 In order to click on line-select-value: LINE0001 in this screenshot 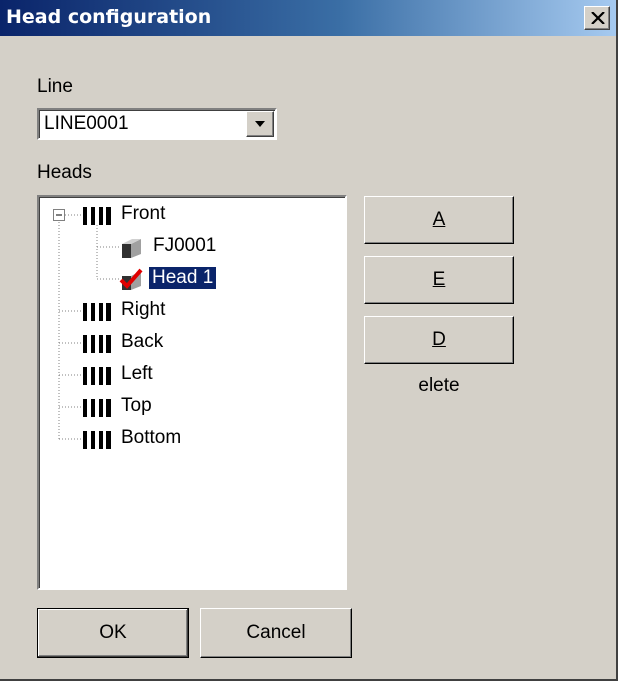, I will do `click(86, 123)`.